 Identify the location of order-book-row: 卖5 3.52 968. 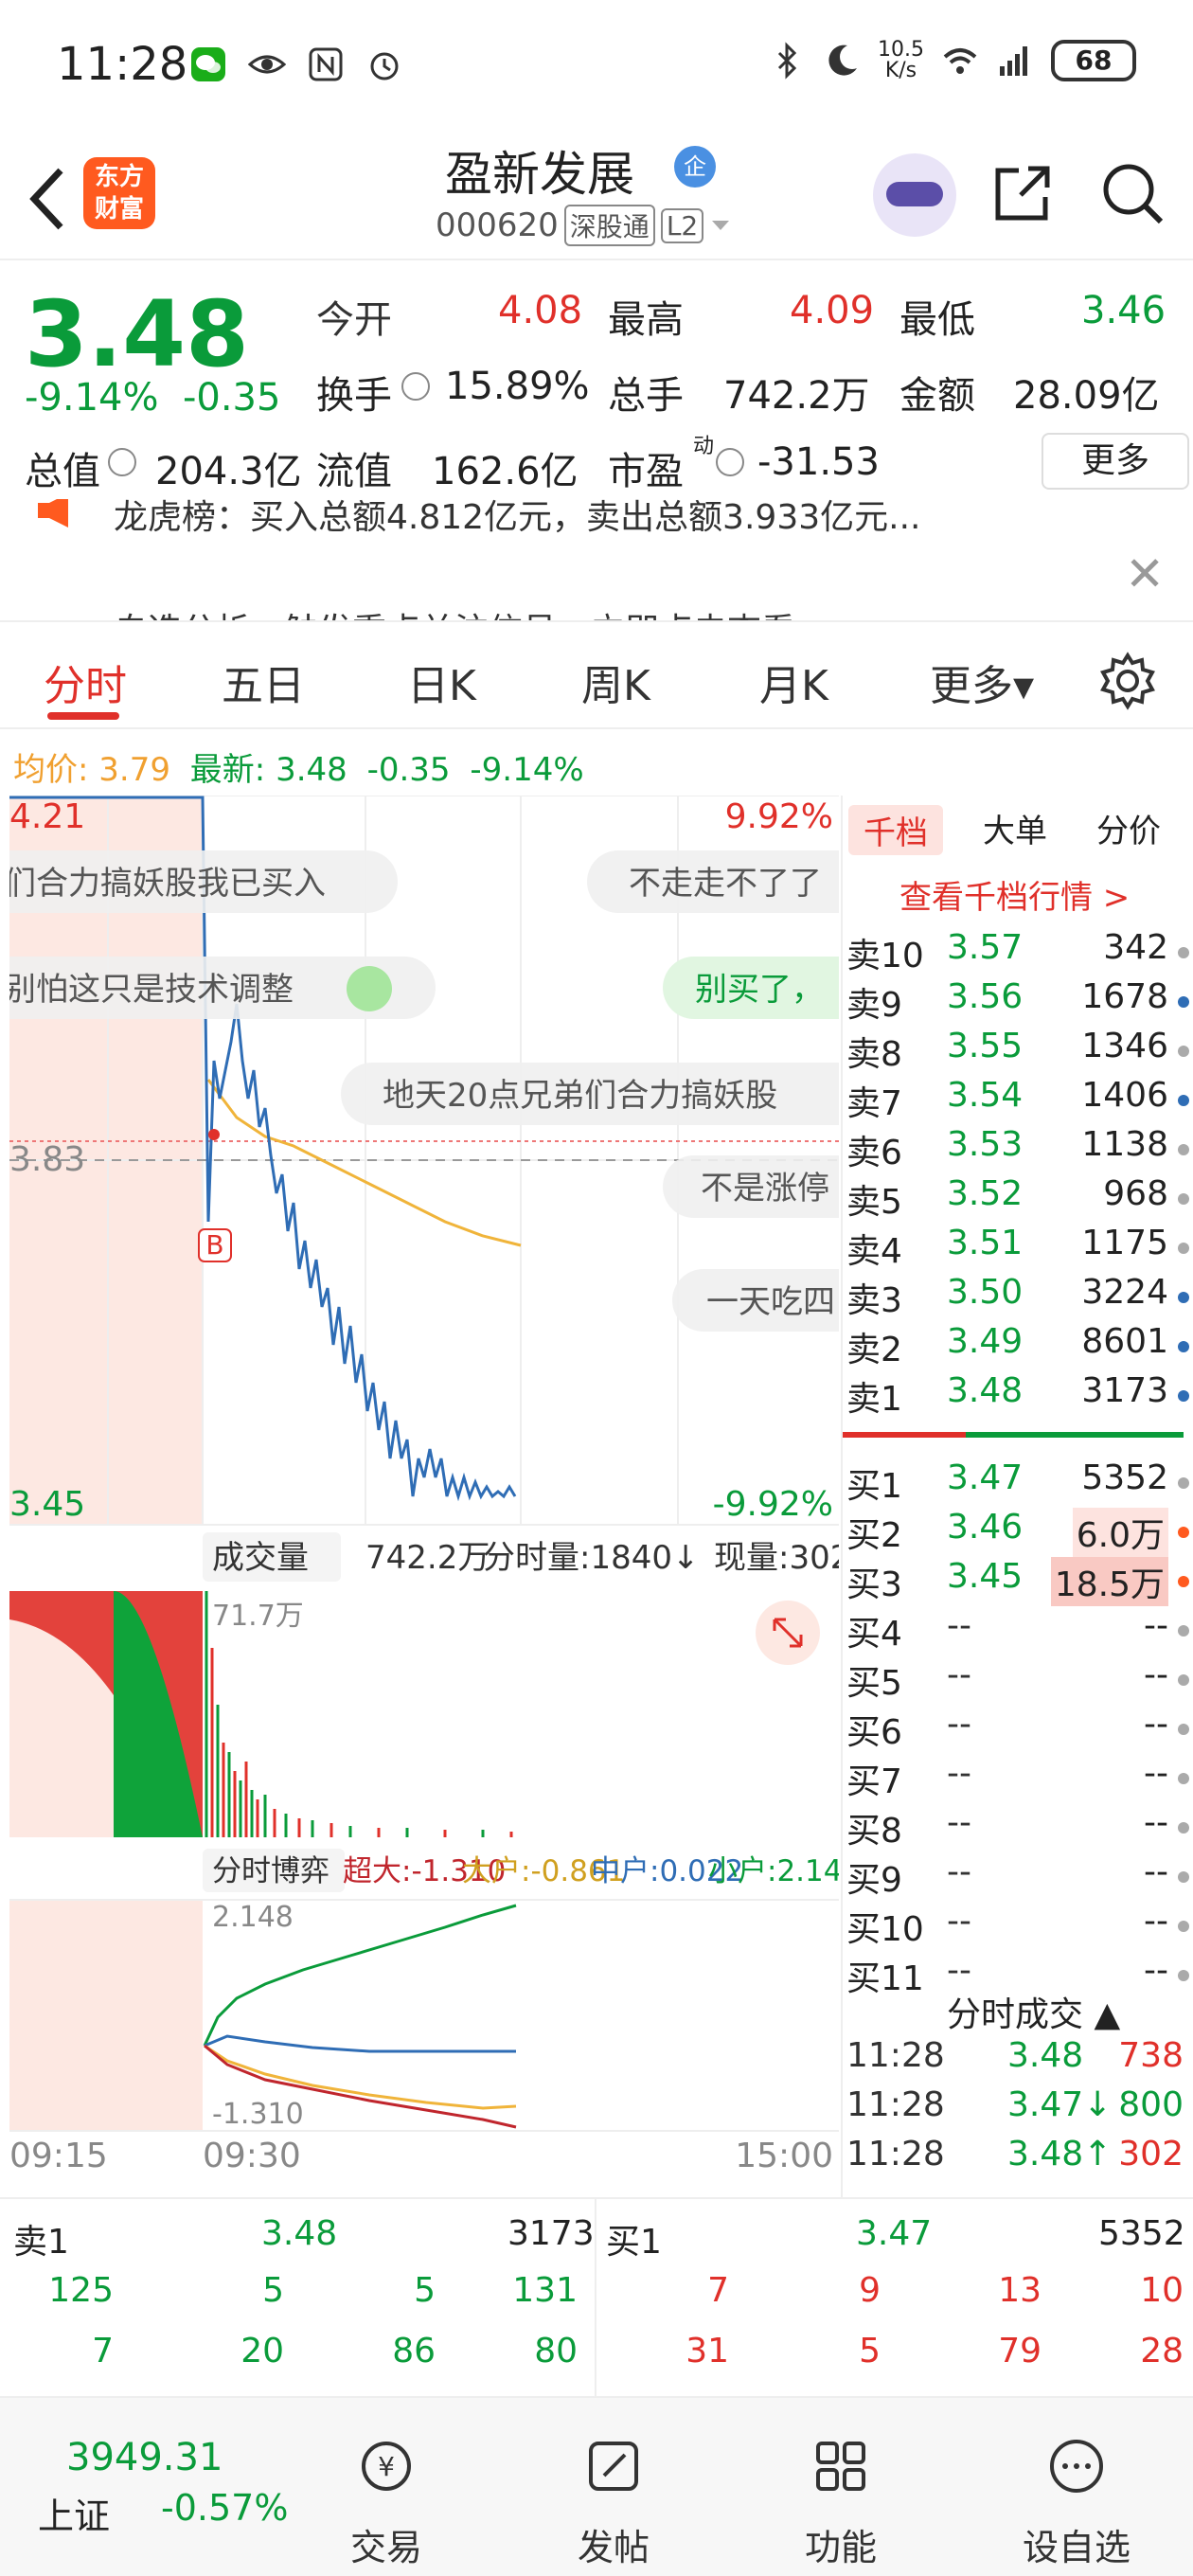
(1018, 1199).